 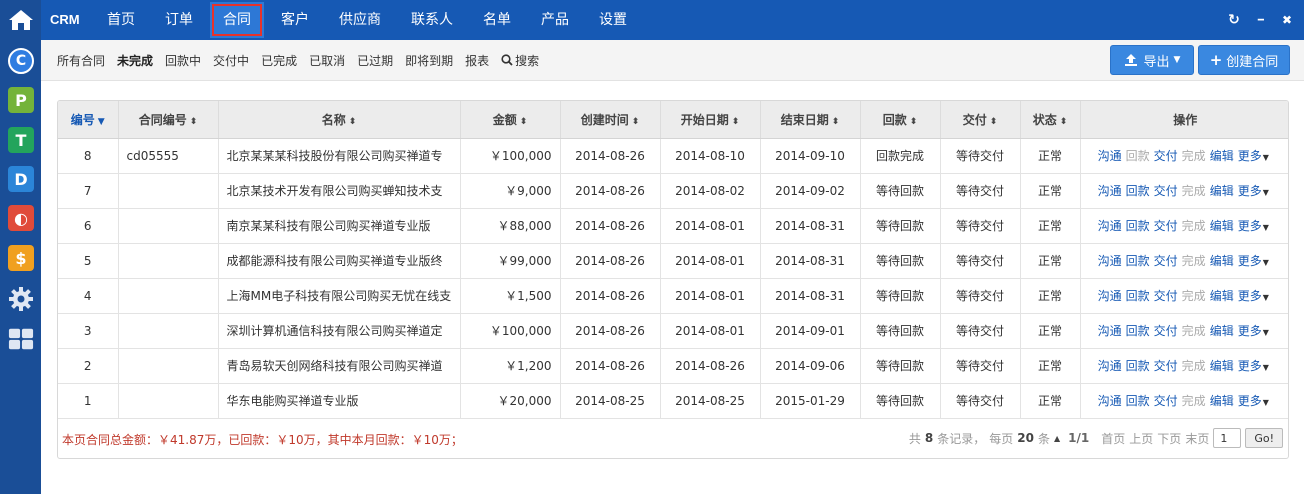 I want to click on export-button: 导出 ▼, so click(x=1152, y=60).